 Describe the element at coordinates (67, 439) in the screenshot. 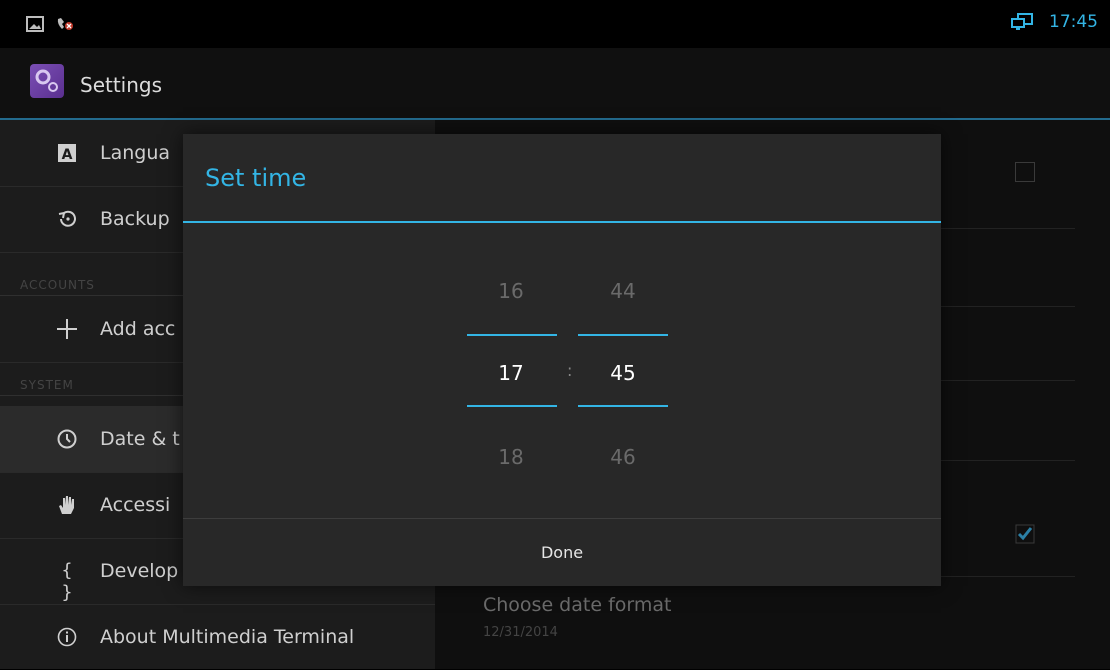

I see `clock-icon` at that location.